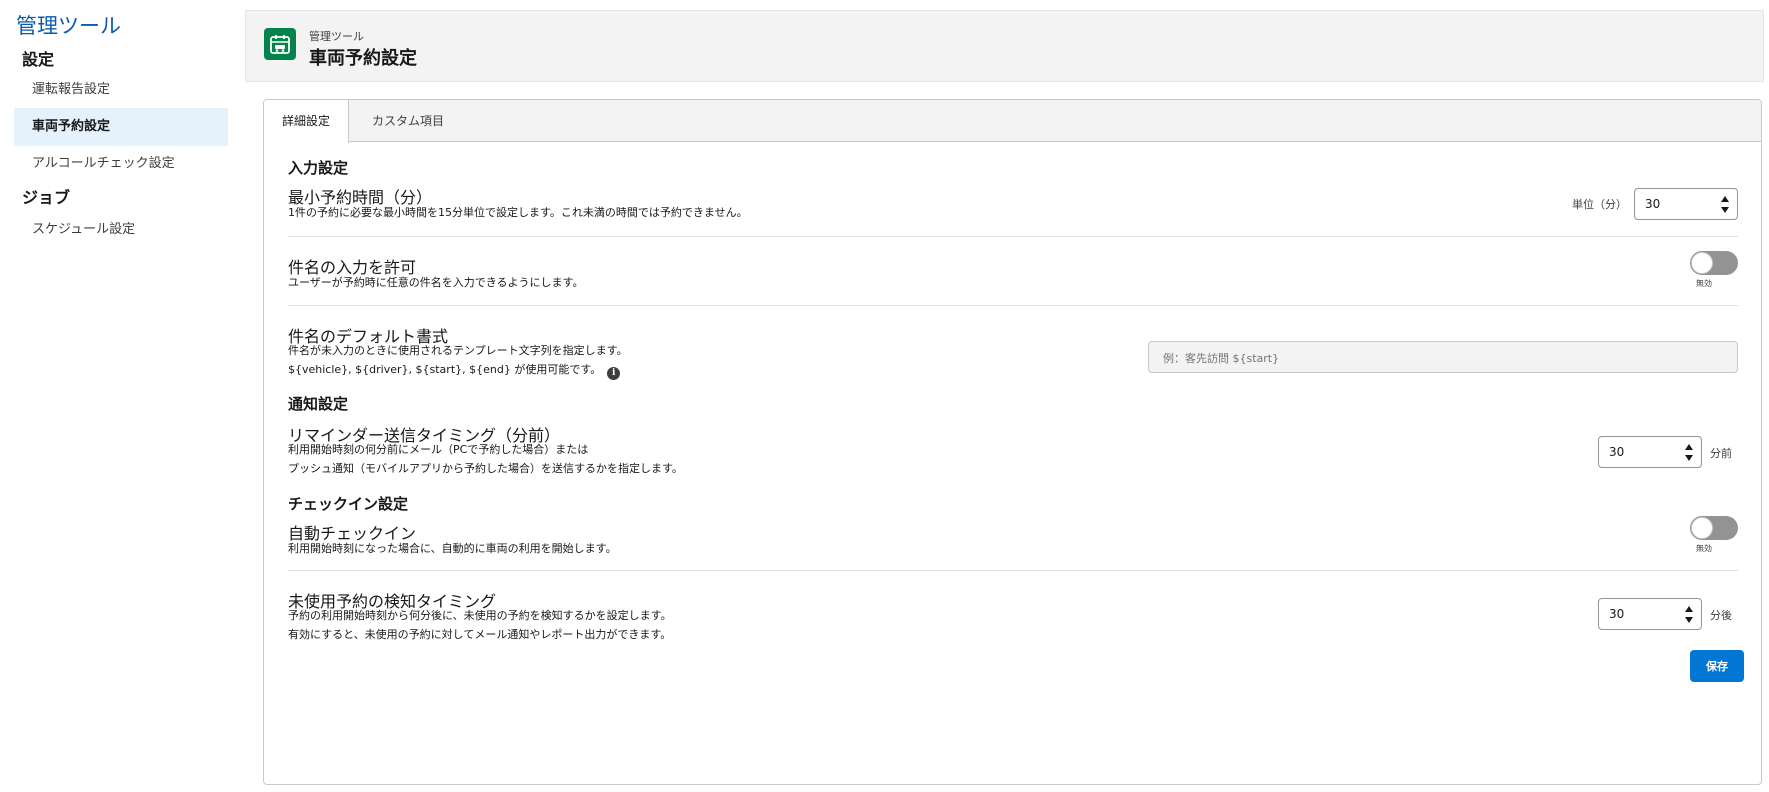 This screenshot has width=1769, height=792. What do you see at coordinates (438, 449) in the screenshot?
I see `reminder-desc-line1: 利用開始時刻の何分前にメール（PCで予約した場合）または` at bounding box center [438, 449].